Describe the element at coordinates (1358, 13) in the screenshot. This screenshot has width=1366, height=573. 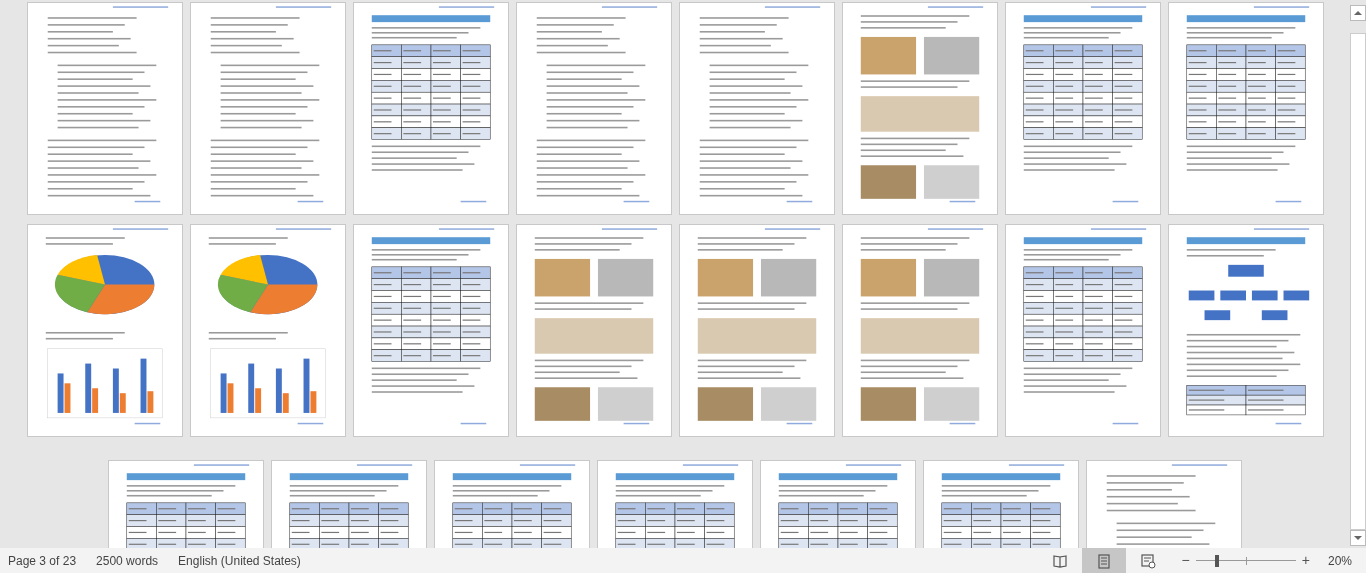
I see `scroll-up-icon` at that location.